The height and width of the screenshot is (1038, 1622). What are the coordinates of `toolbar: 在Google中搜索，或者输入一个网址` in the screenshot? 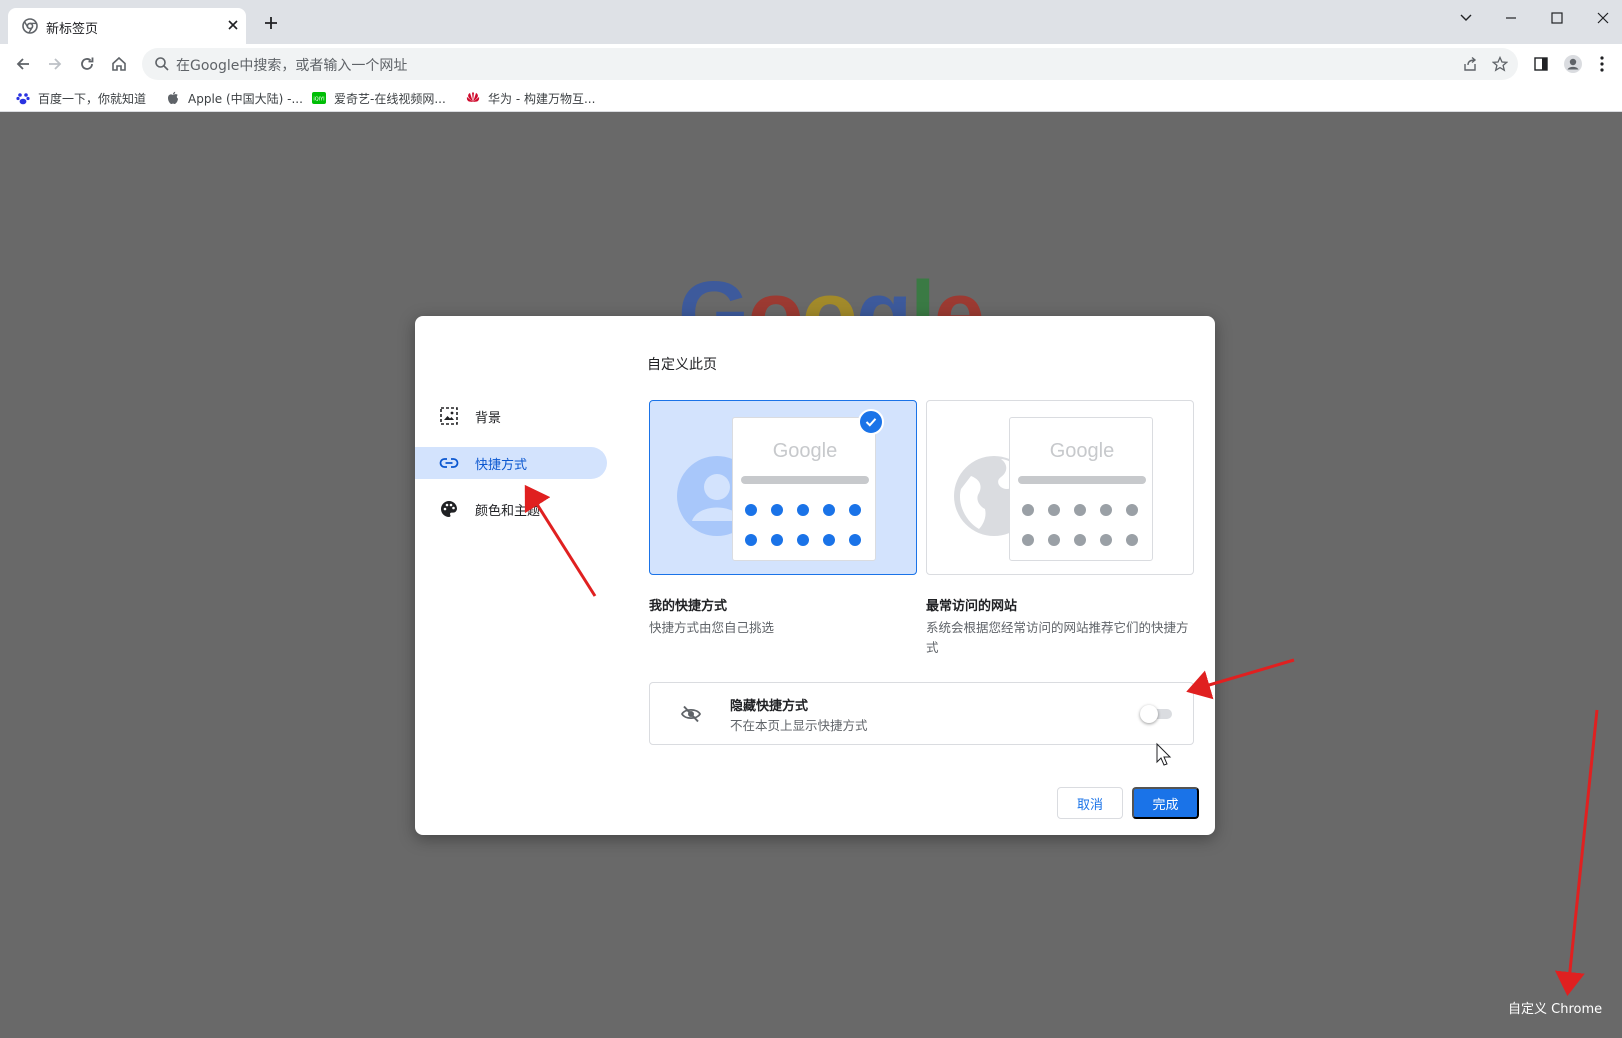 It's located at (811, 64).